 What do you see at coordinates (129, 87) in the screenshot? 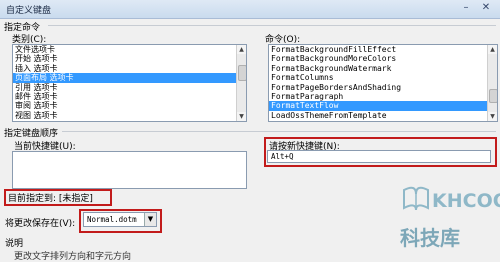
I see `category-item: 引用 选项卡` at bounding box center [129, 87].